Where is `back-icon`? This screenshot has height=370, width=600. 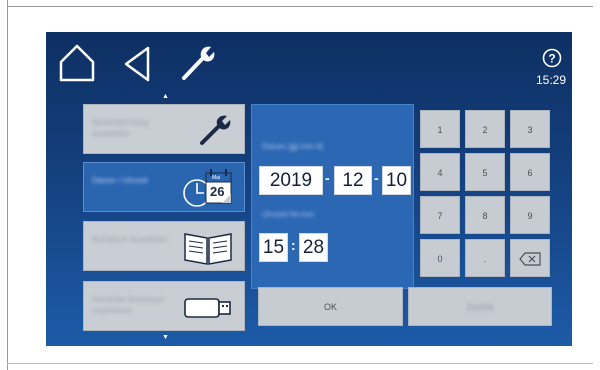 back-icon is located at coordinates (137, 62).